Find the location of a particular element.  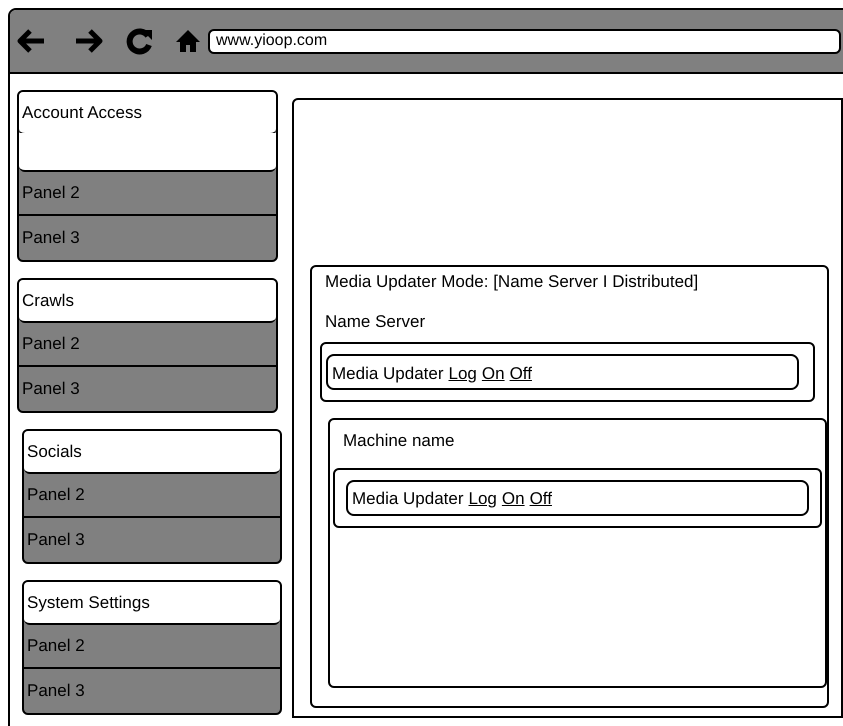

address-field: www.yioop.com is located at coordinates (524, 41).